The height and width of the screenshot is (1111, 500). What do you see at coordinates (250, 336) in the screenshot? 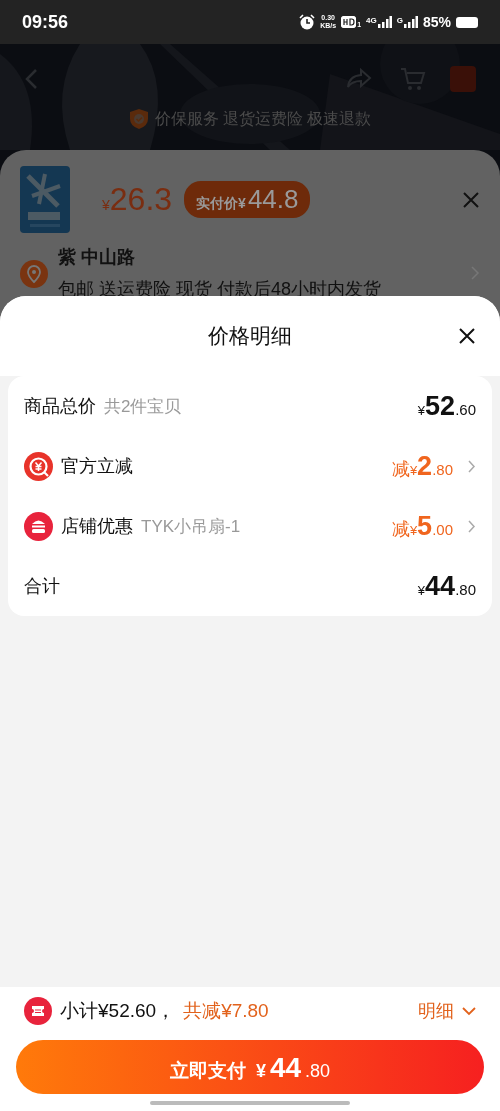
I see `sheet-title: 价格明细` at bounding box center [250, 336].